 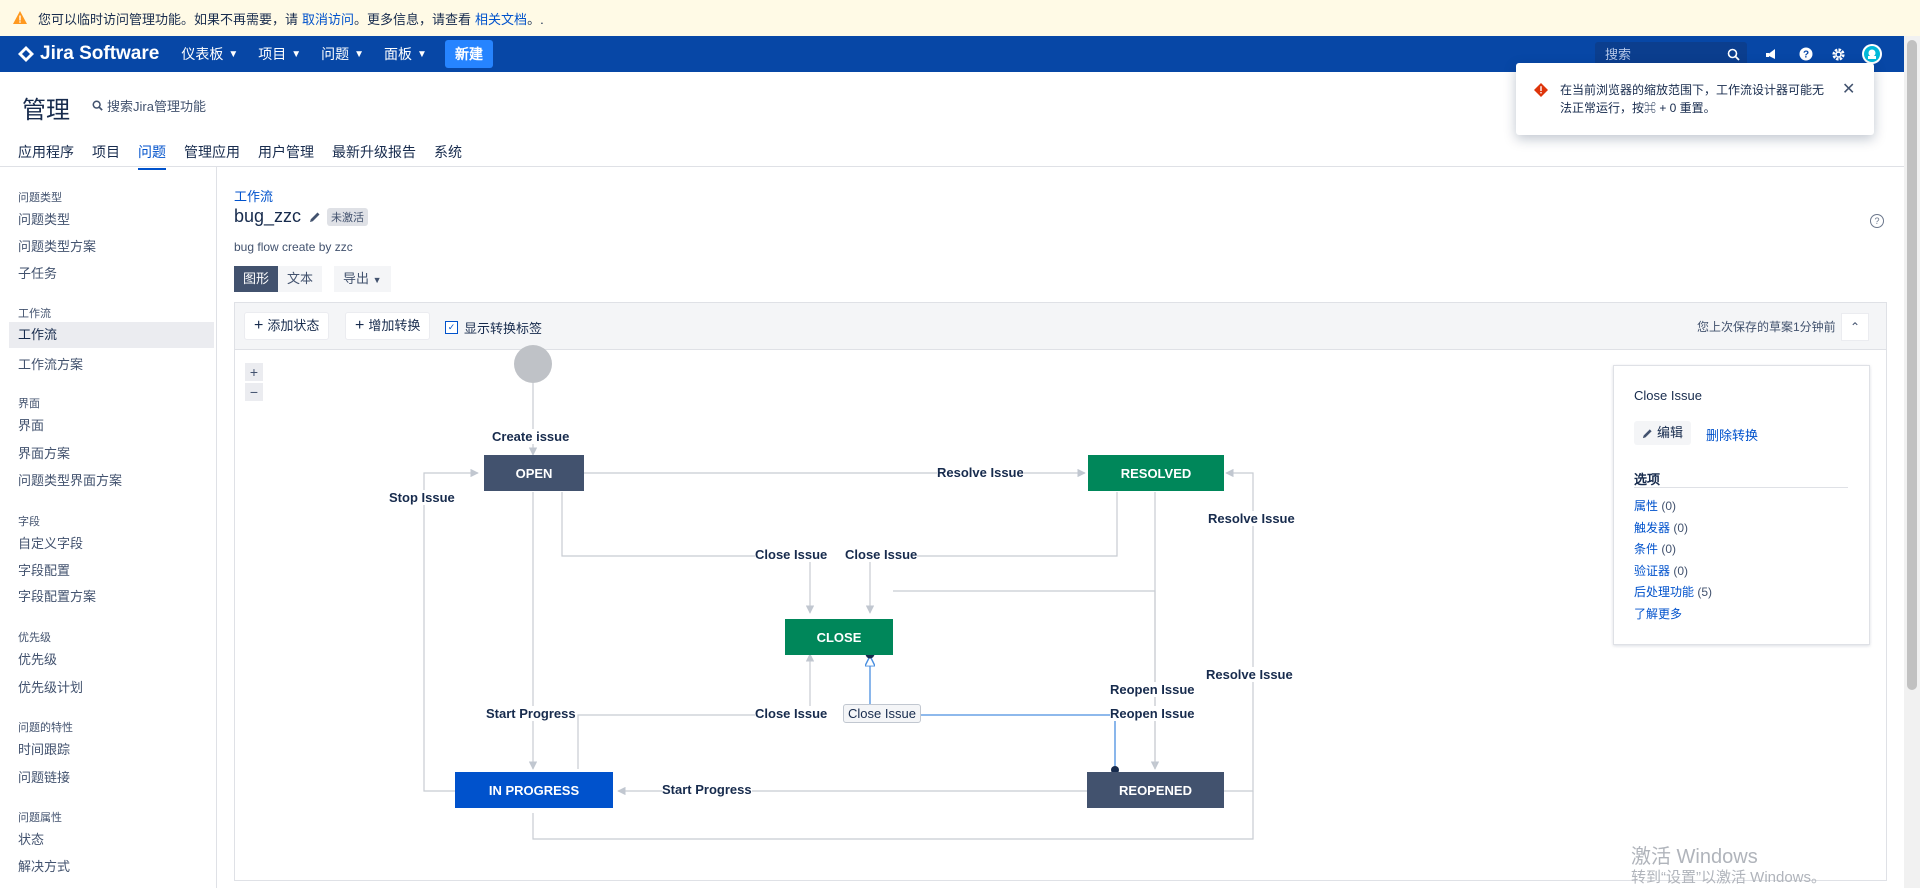 I want to click on option-conditions: 条件 (0), so click(x=1655, y=548).